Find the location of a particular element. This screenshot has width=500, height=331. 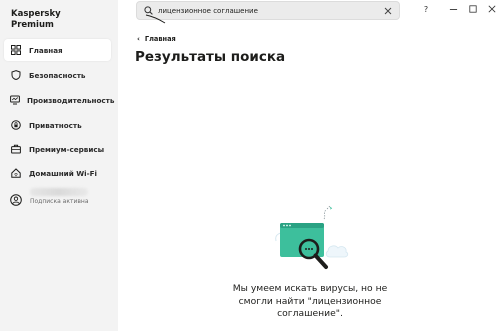

sidebar-item-privacy: Приватность is located at coordinates (57, 125).